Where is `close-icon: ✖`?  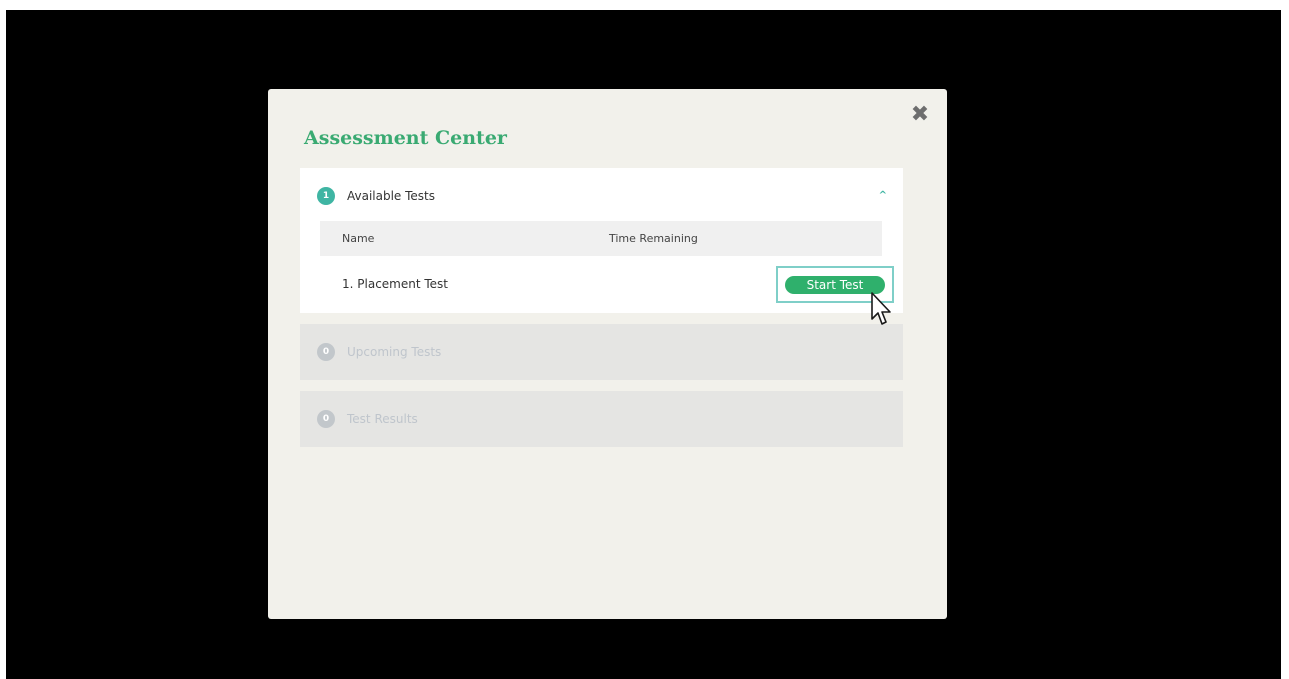 close-icon: ✖ is located at coordinates (920, 115).